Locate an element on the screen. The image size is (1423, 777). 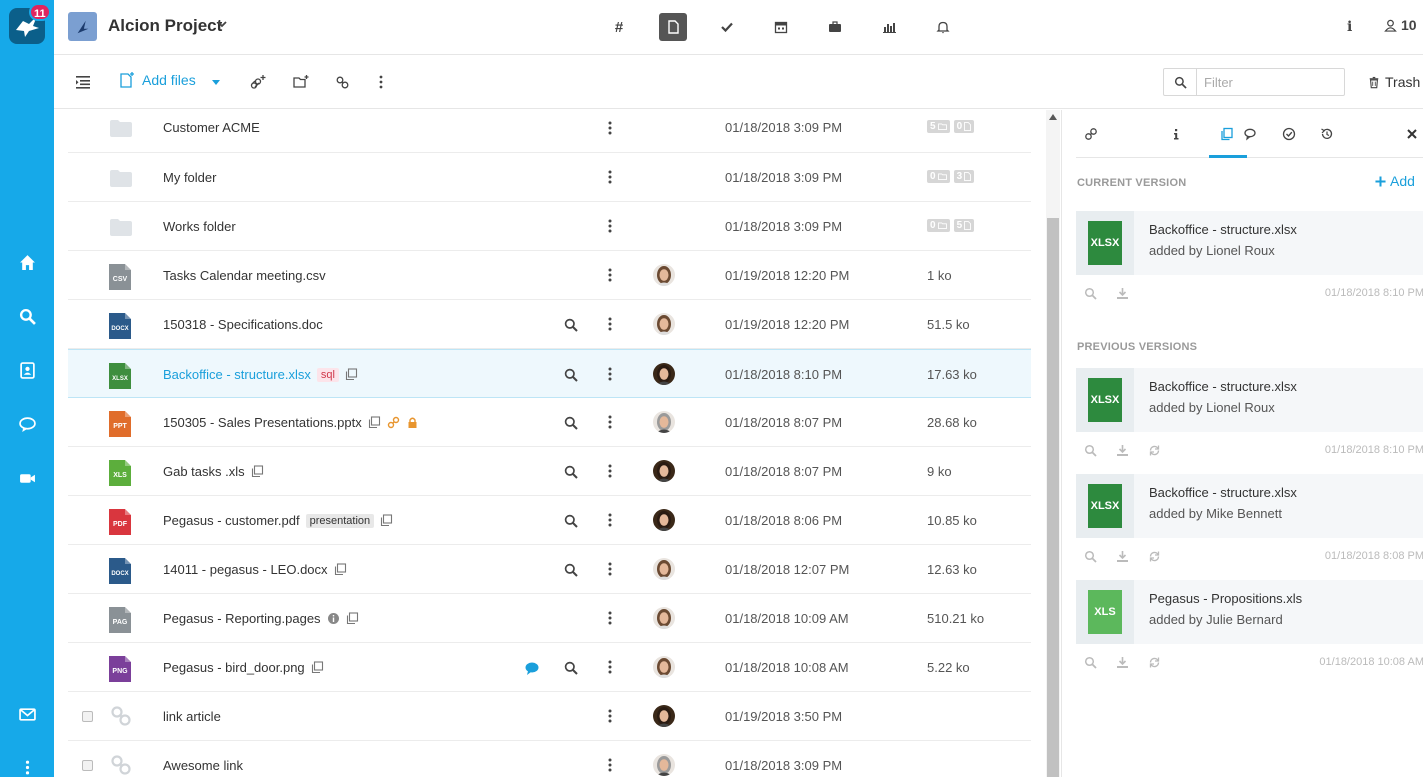
file-name: Works folder is located at coordinates (199, 226).